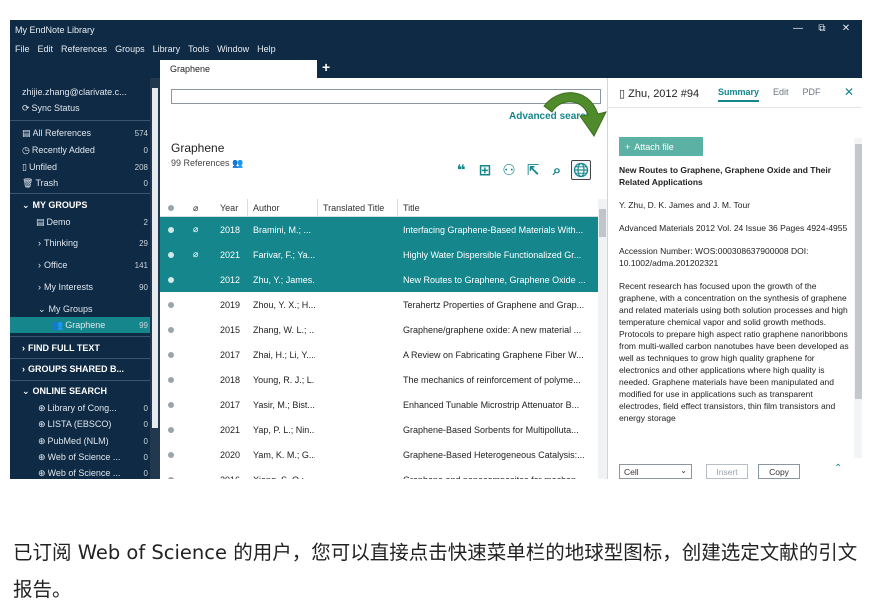 The image size is (870, 613). Describe the element at coordinates (80, 325) in the screenshot. I see `sidebar-group-graphene: 👥 Graphene 99` at that location.